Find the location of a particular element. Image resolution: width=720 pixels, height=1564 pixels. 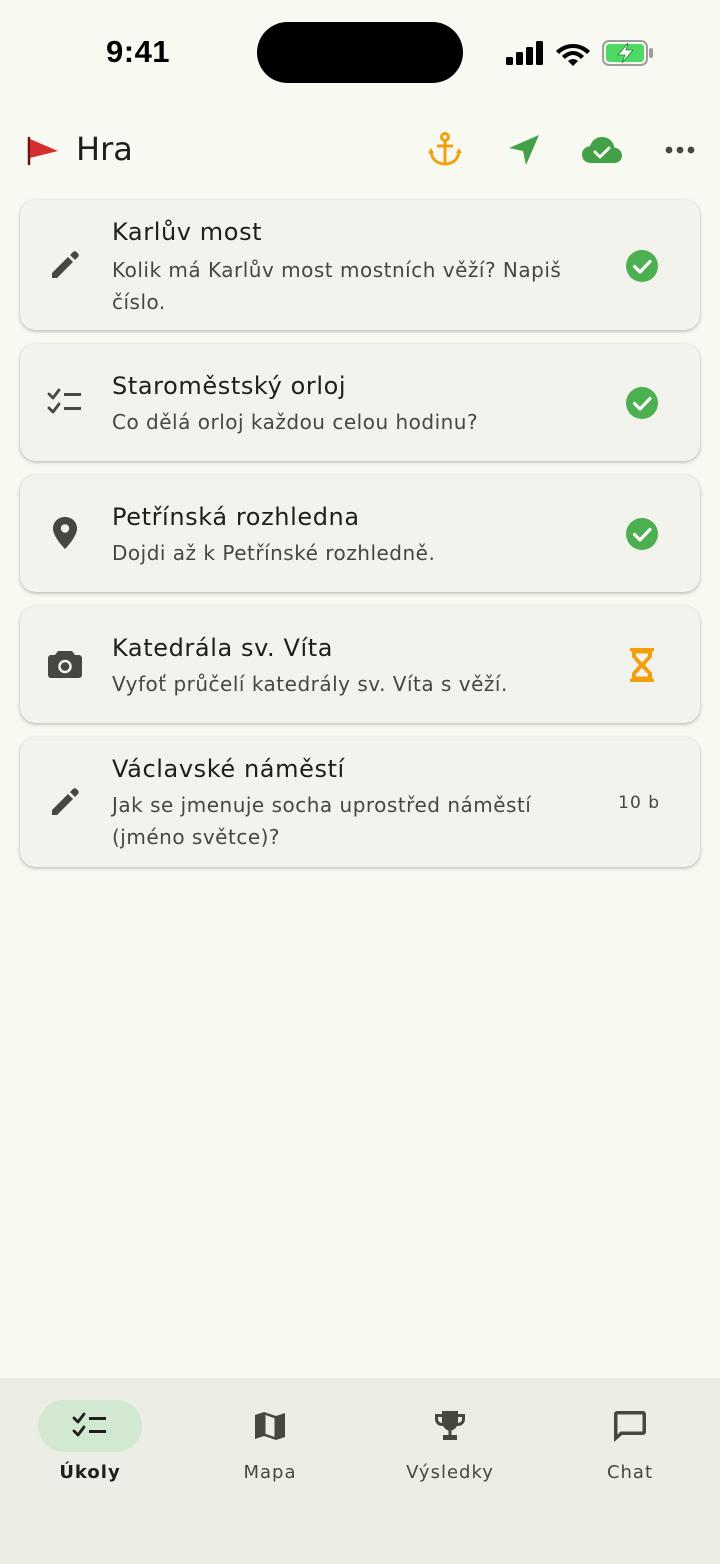

task-title: Karlův most is located at coordinates (187, 232).